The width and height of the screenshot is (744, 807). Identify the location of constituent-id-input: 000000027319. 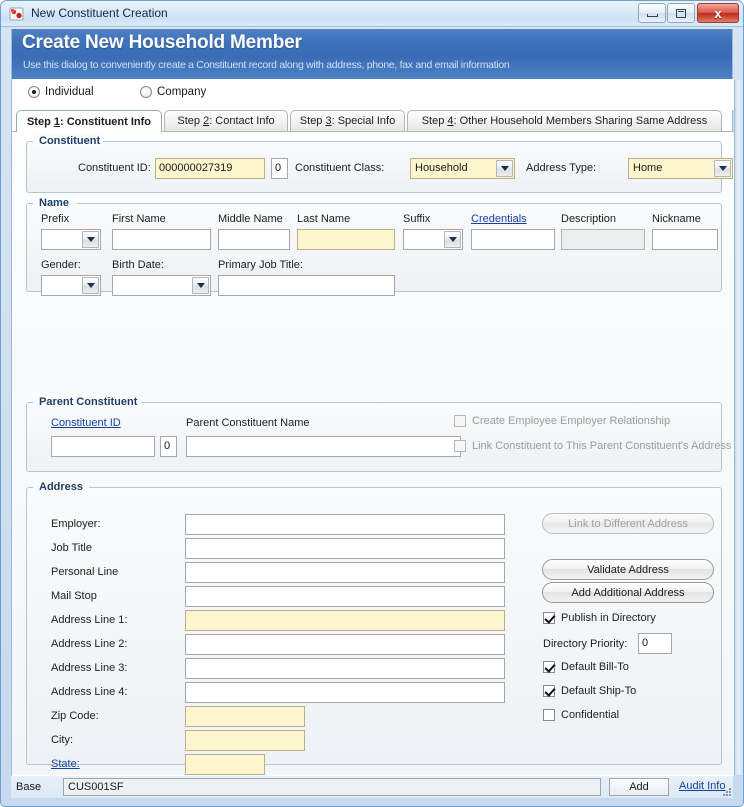
(210, 168).